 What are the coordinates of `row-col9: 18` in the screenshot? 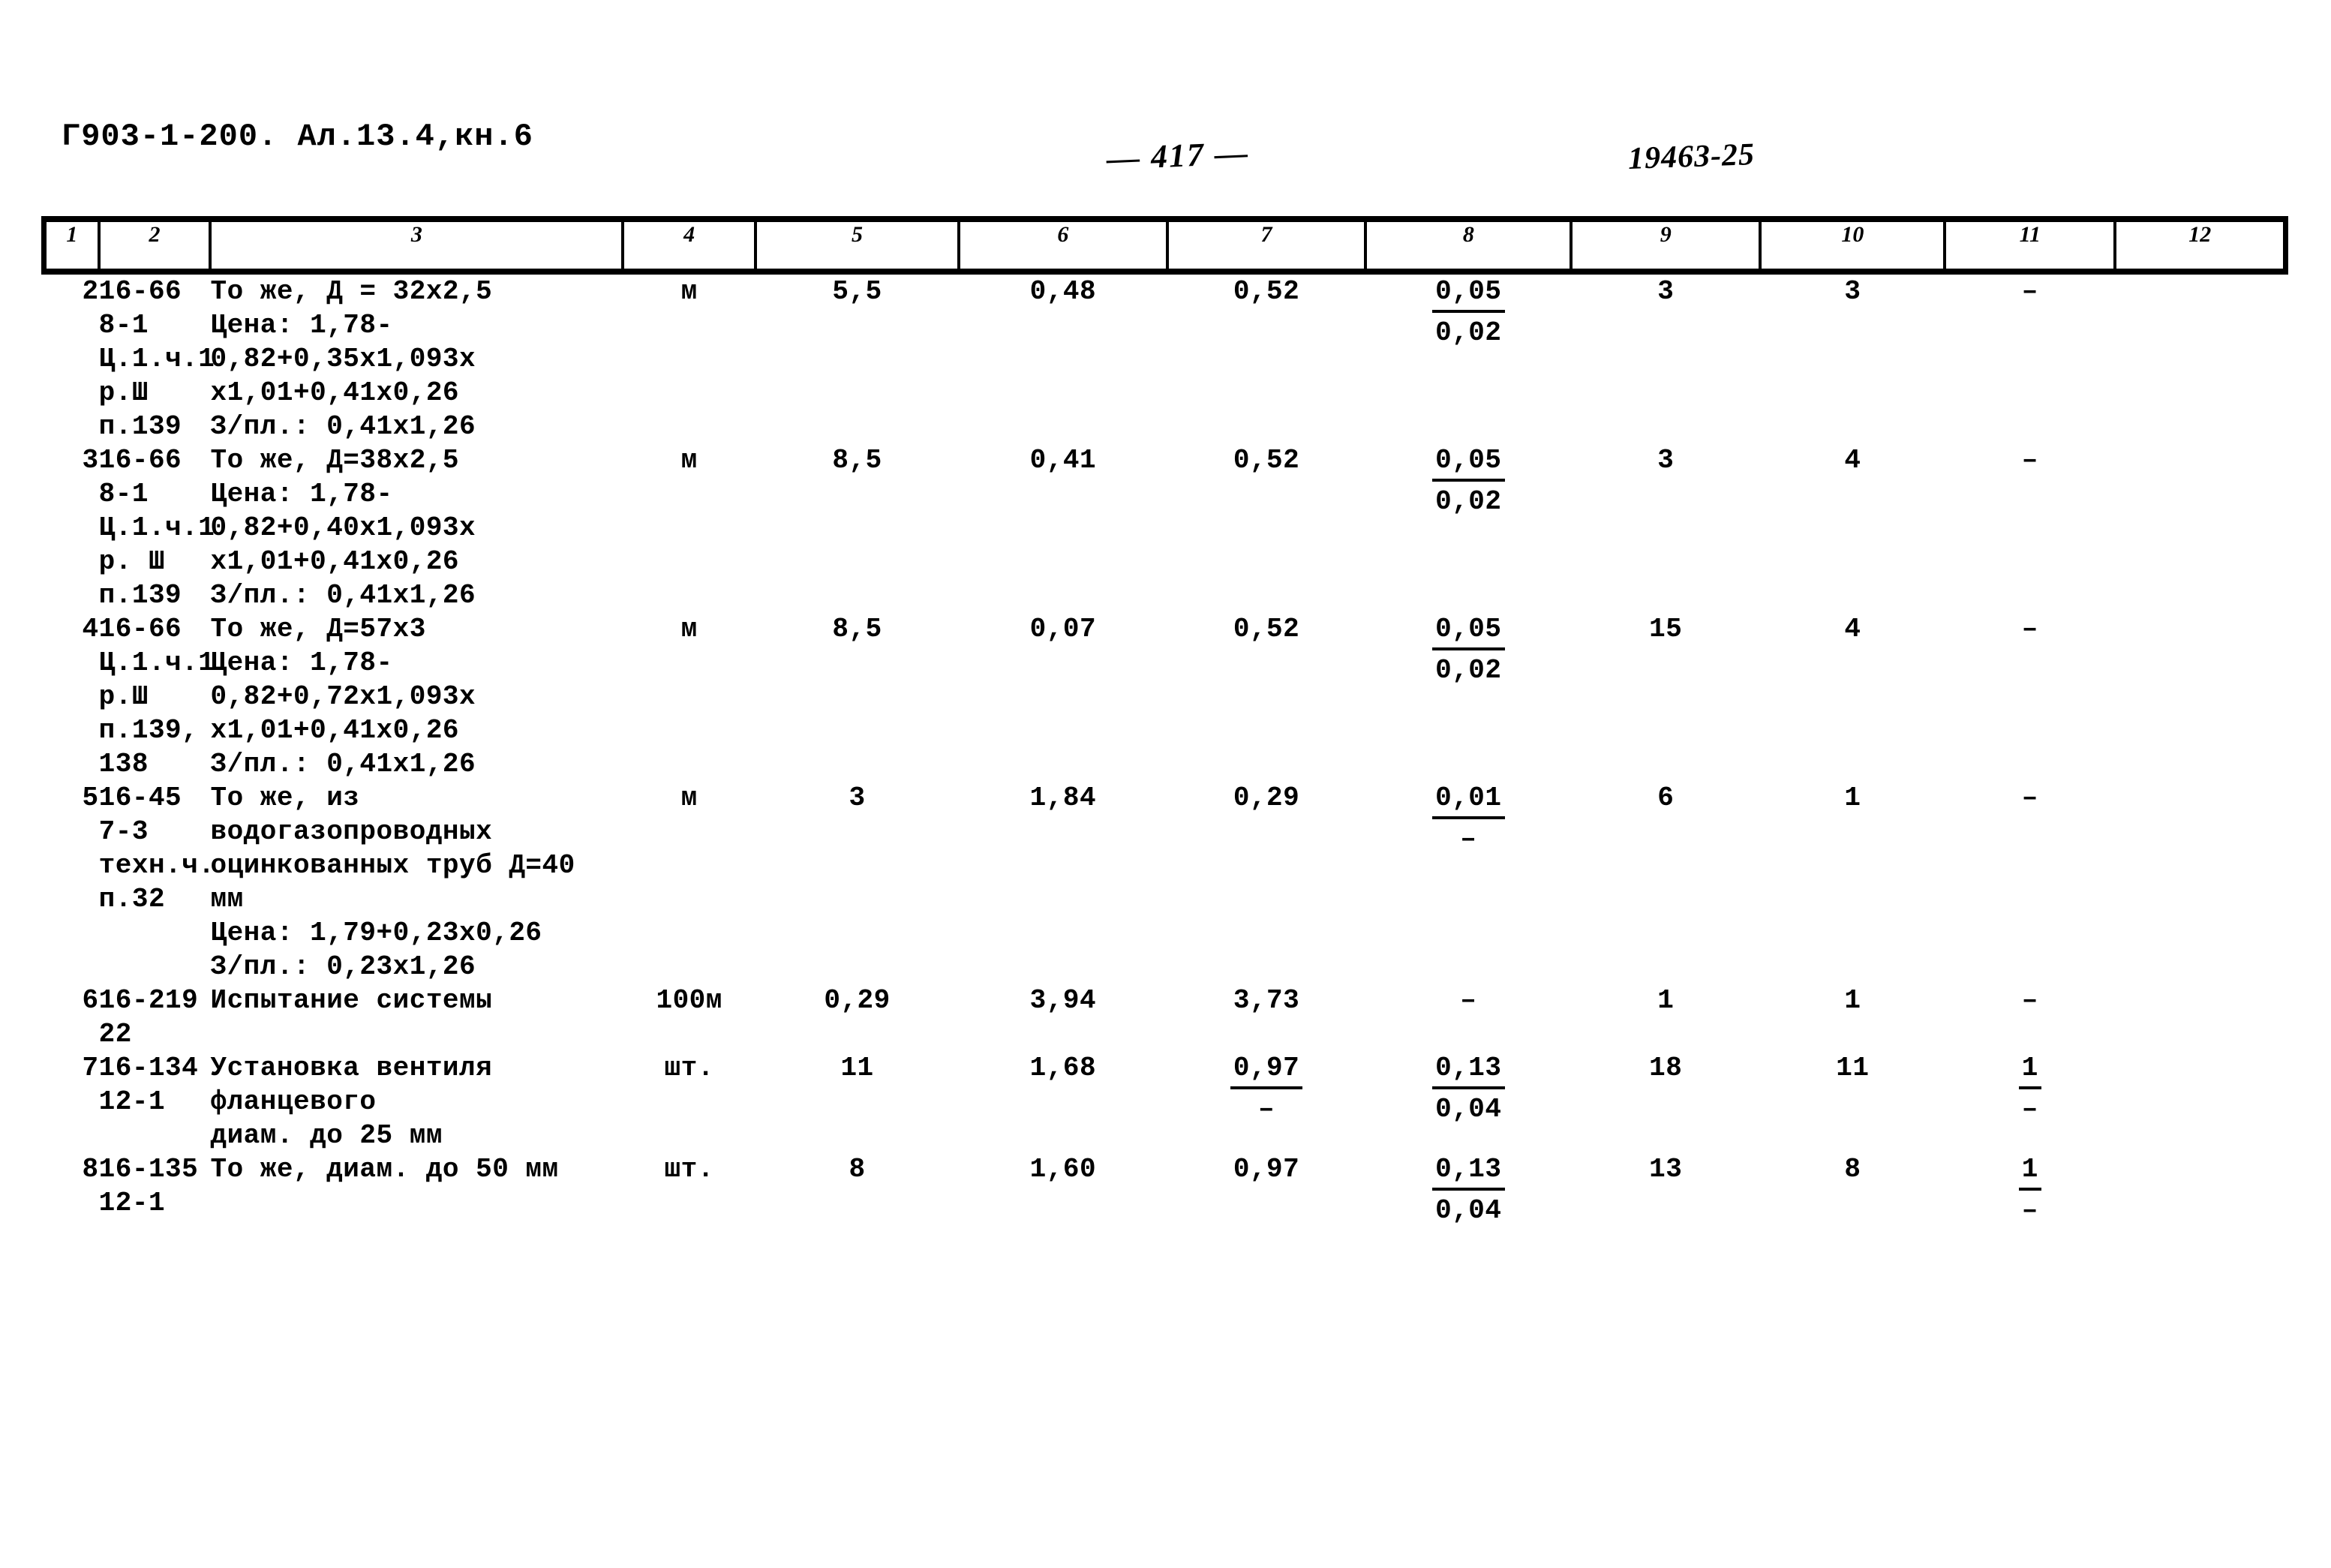 It's located at (1666, 1068).